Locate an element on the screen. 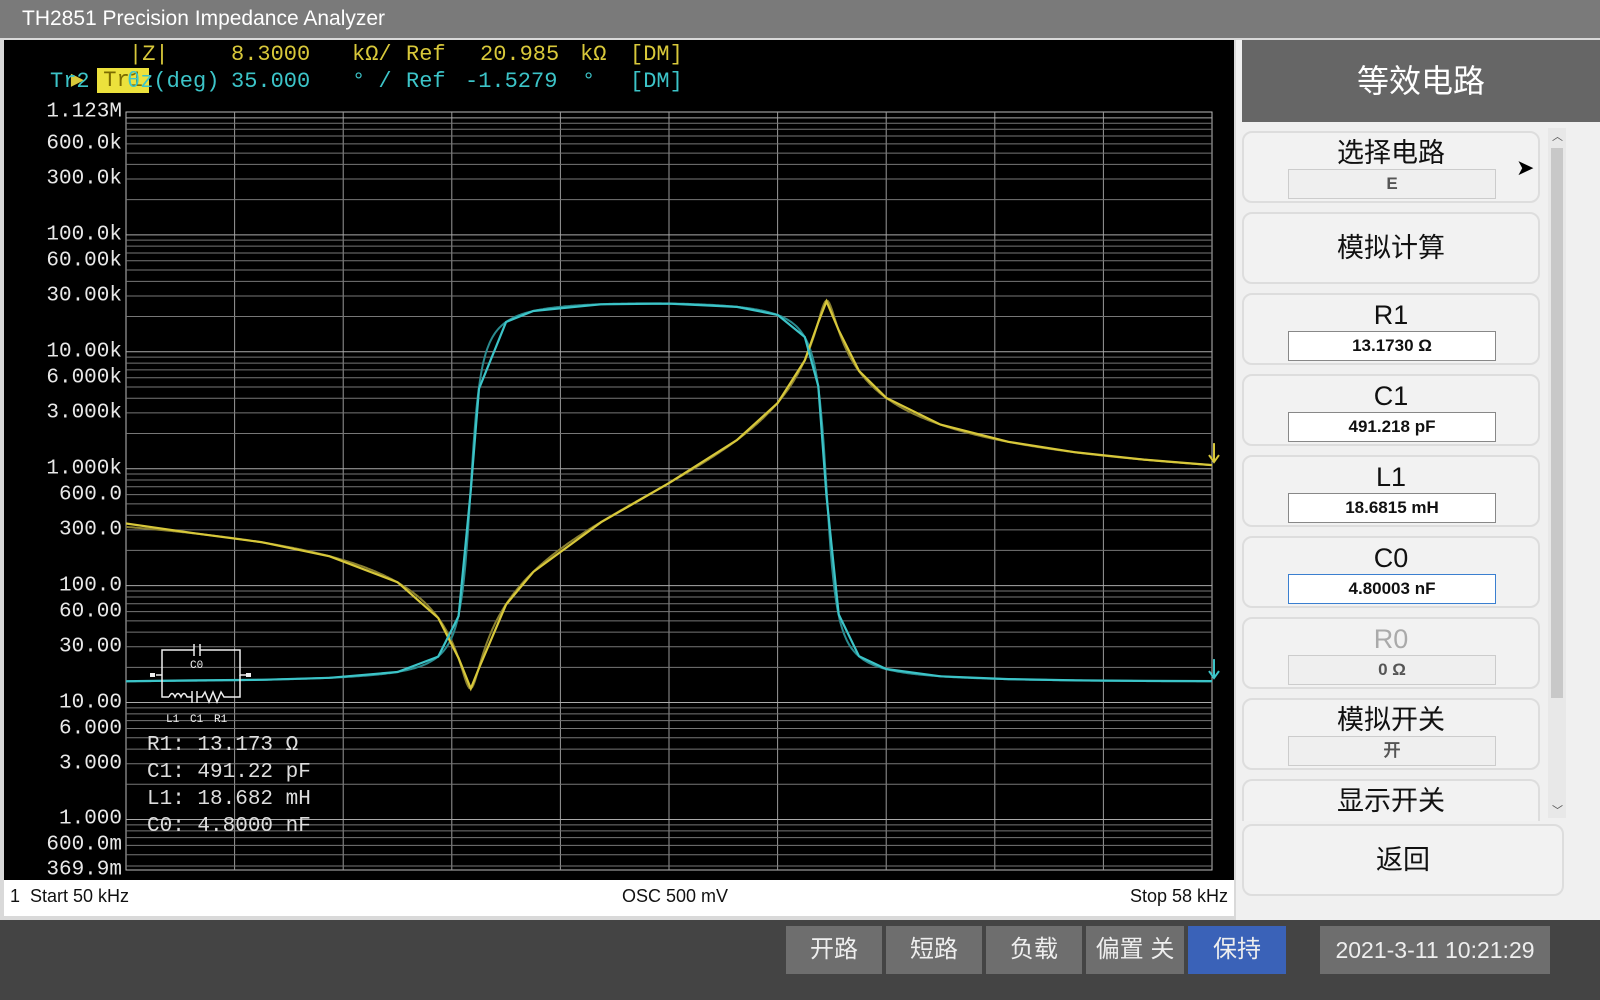 The height and width of the screenshot is (1000, 1600). r0-label: R0 is located at coordinates (1391, 639).